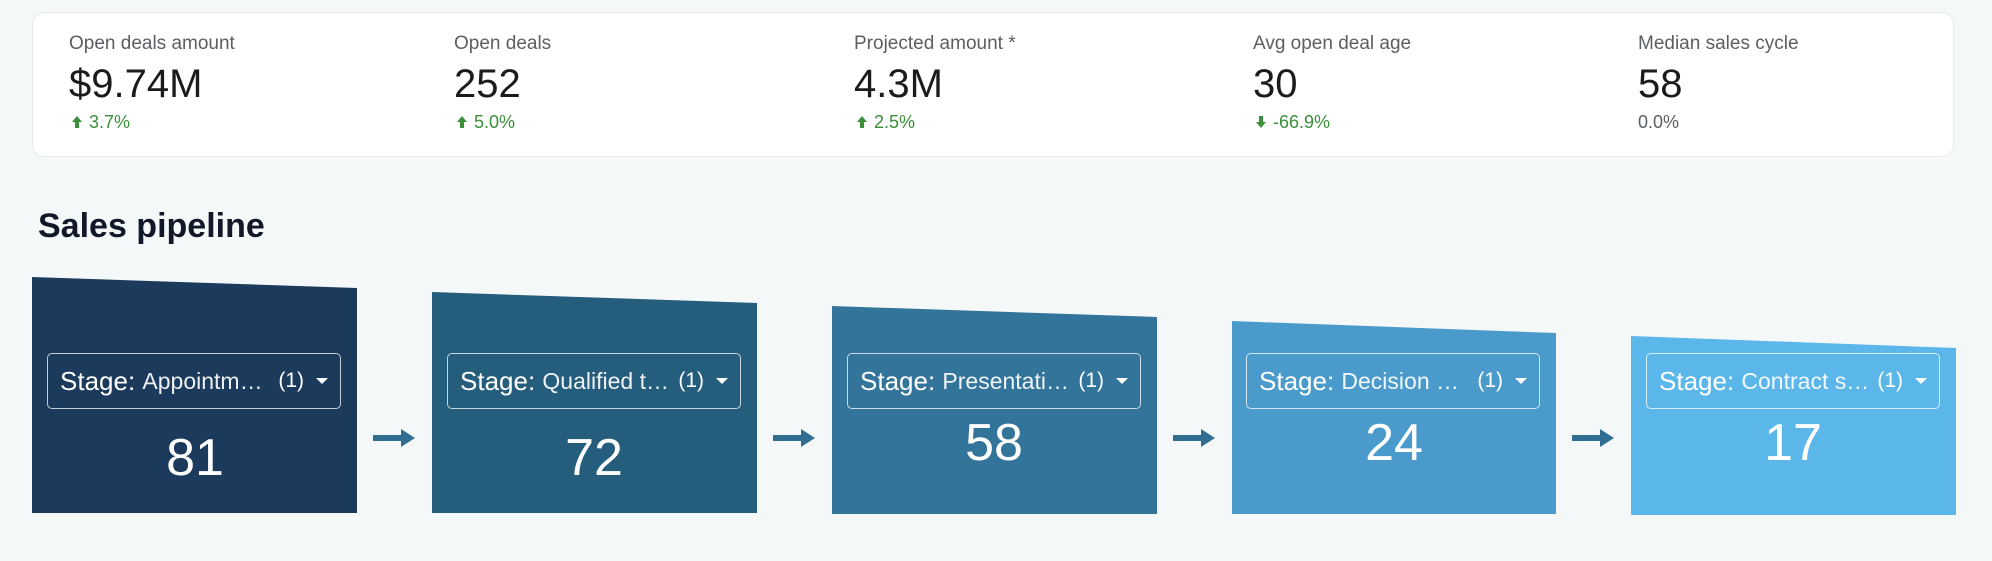  I want to click on stage-filter-value: Decision maker bought-in, so click(1405, 380).